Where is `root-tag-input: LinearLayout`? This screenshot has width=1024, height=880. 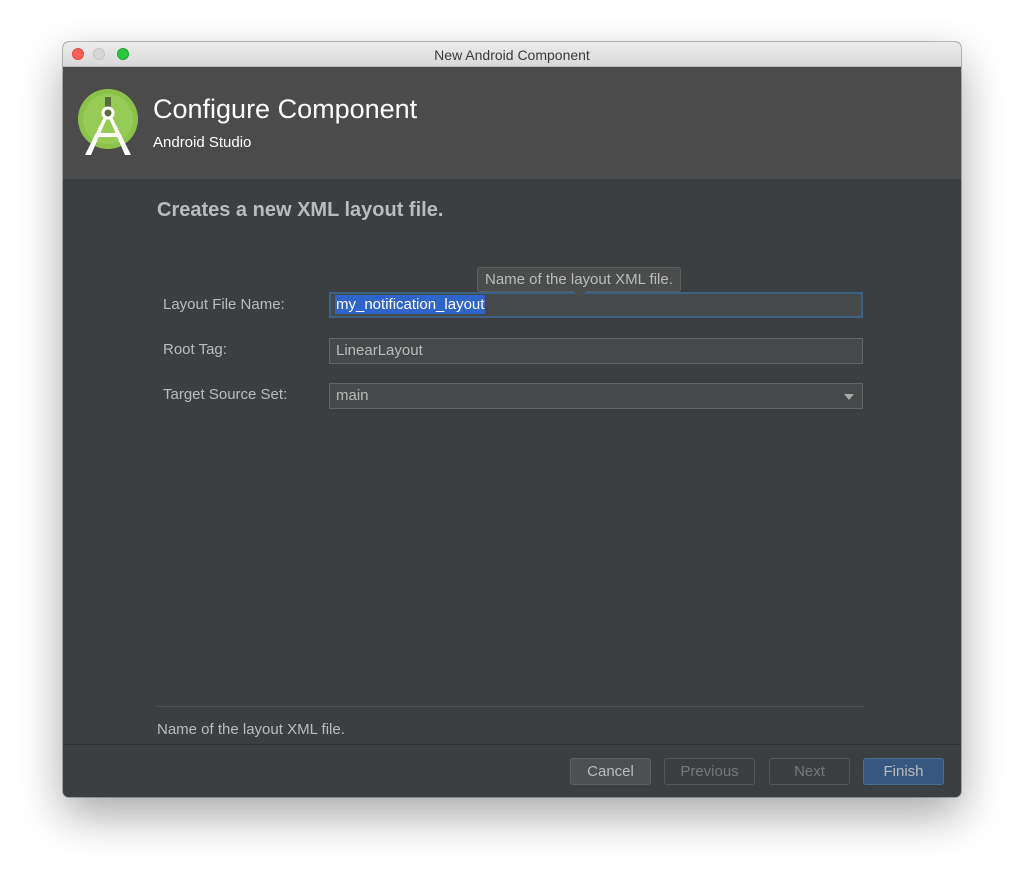
root-tag-input: LinearLayout is located at coordinates (596, 351).